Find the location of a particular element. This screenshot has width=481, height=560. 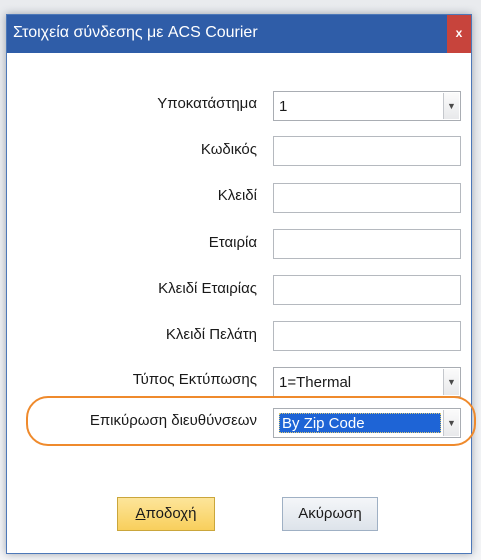

close-button: x is located at coordinates (459, 34).